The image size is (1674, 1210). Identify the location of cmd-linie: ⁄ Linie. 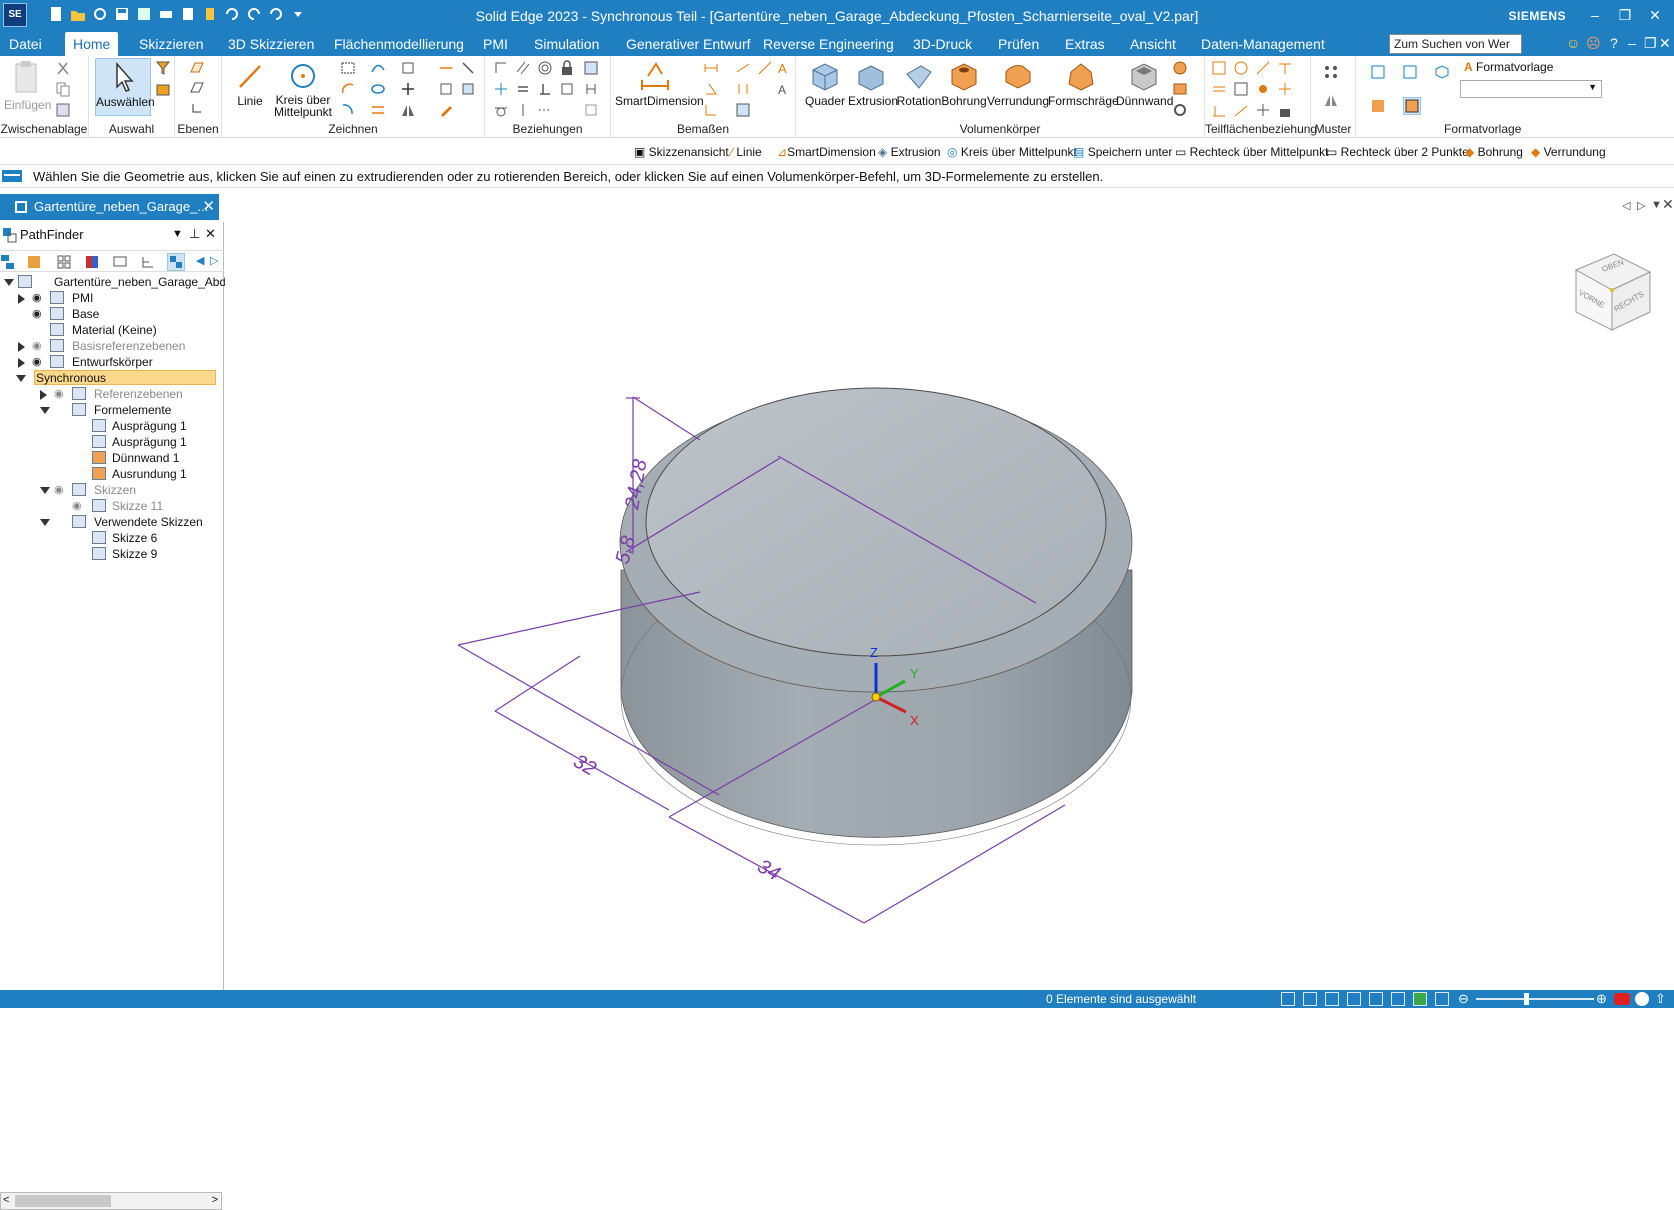
(746, 152).